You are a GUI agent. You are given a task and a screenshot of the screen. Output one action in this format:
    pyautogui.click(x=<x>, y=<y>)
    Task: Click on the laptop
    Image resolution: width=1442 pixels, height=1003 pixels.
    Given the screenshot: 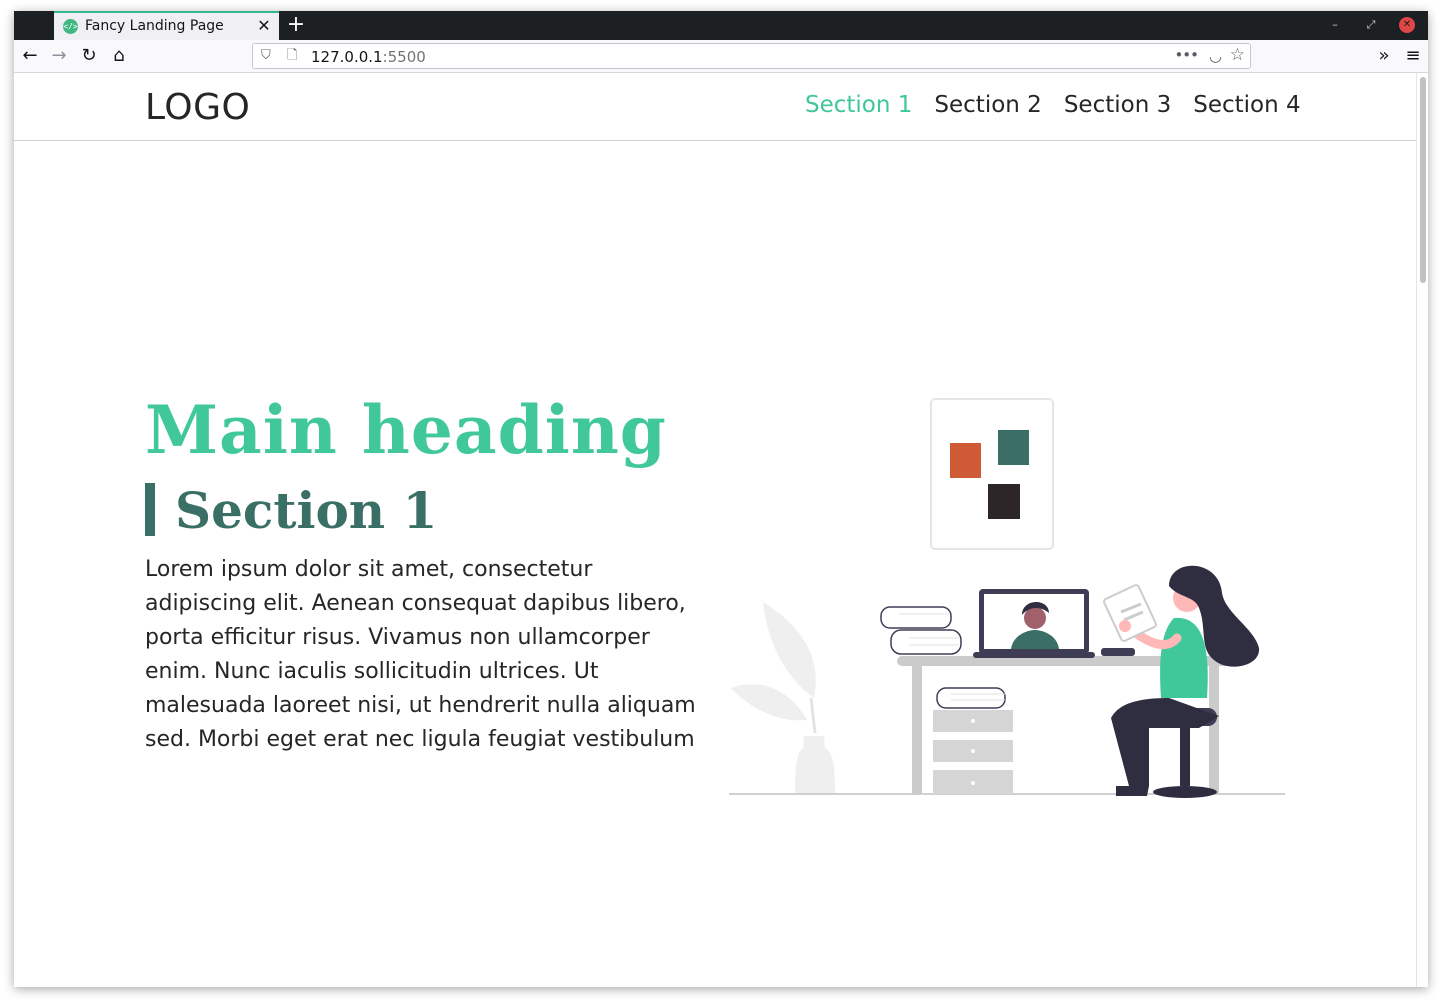 What is the action you would take?
    pyautogui.click(x=1034, y=623)
    